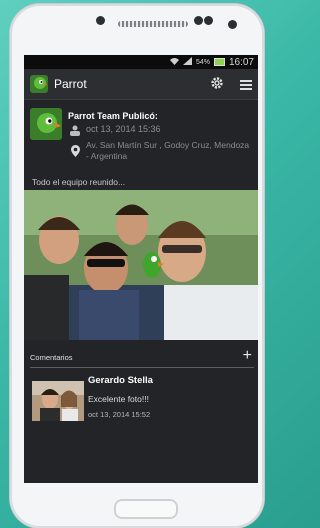 The height and width of the screenshot is (528, 320). Describe the element at coordinates (119, 414) in the screenshot. I see `comment-date: oct 13, 2014 15:52` at that location.